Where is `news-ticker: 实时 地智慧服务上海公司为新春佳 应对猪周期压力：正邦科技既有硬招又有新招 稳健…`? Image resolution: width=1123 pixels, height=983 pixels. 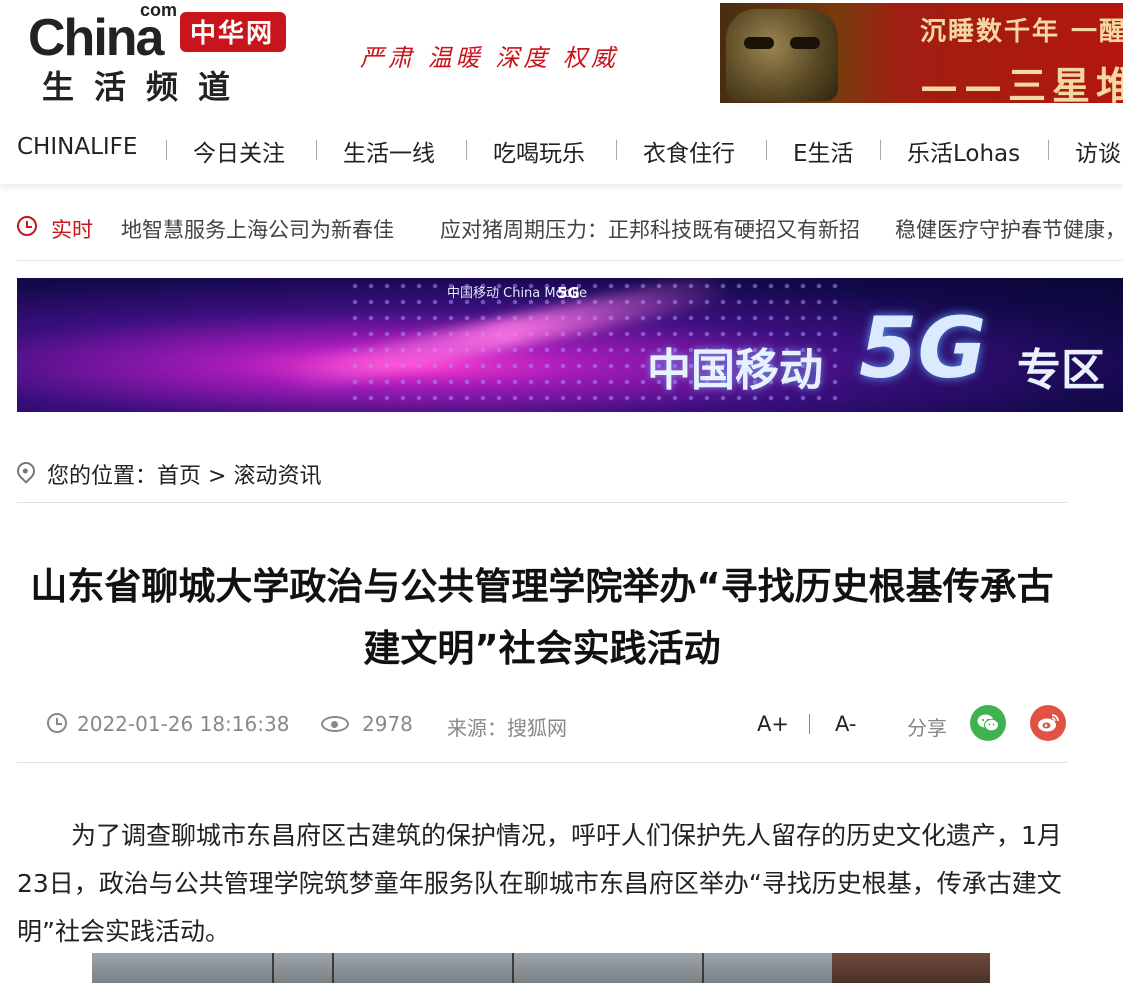 news-ticker: 实时 地智慧服务上海公司为新春佳 应对猪周期压力：正邦科技既有硬招又有新招 稳健… is located at coordinates (570, 230).